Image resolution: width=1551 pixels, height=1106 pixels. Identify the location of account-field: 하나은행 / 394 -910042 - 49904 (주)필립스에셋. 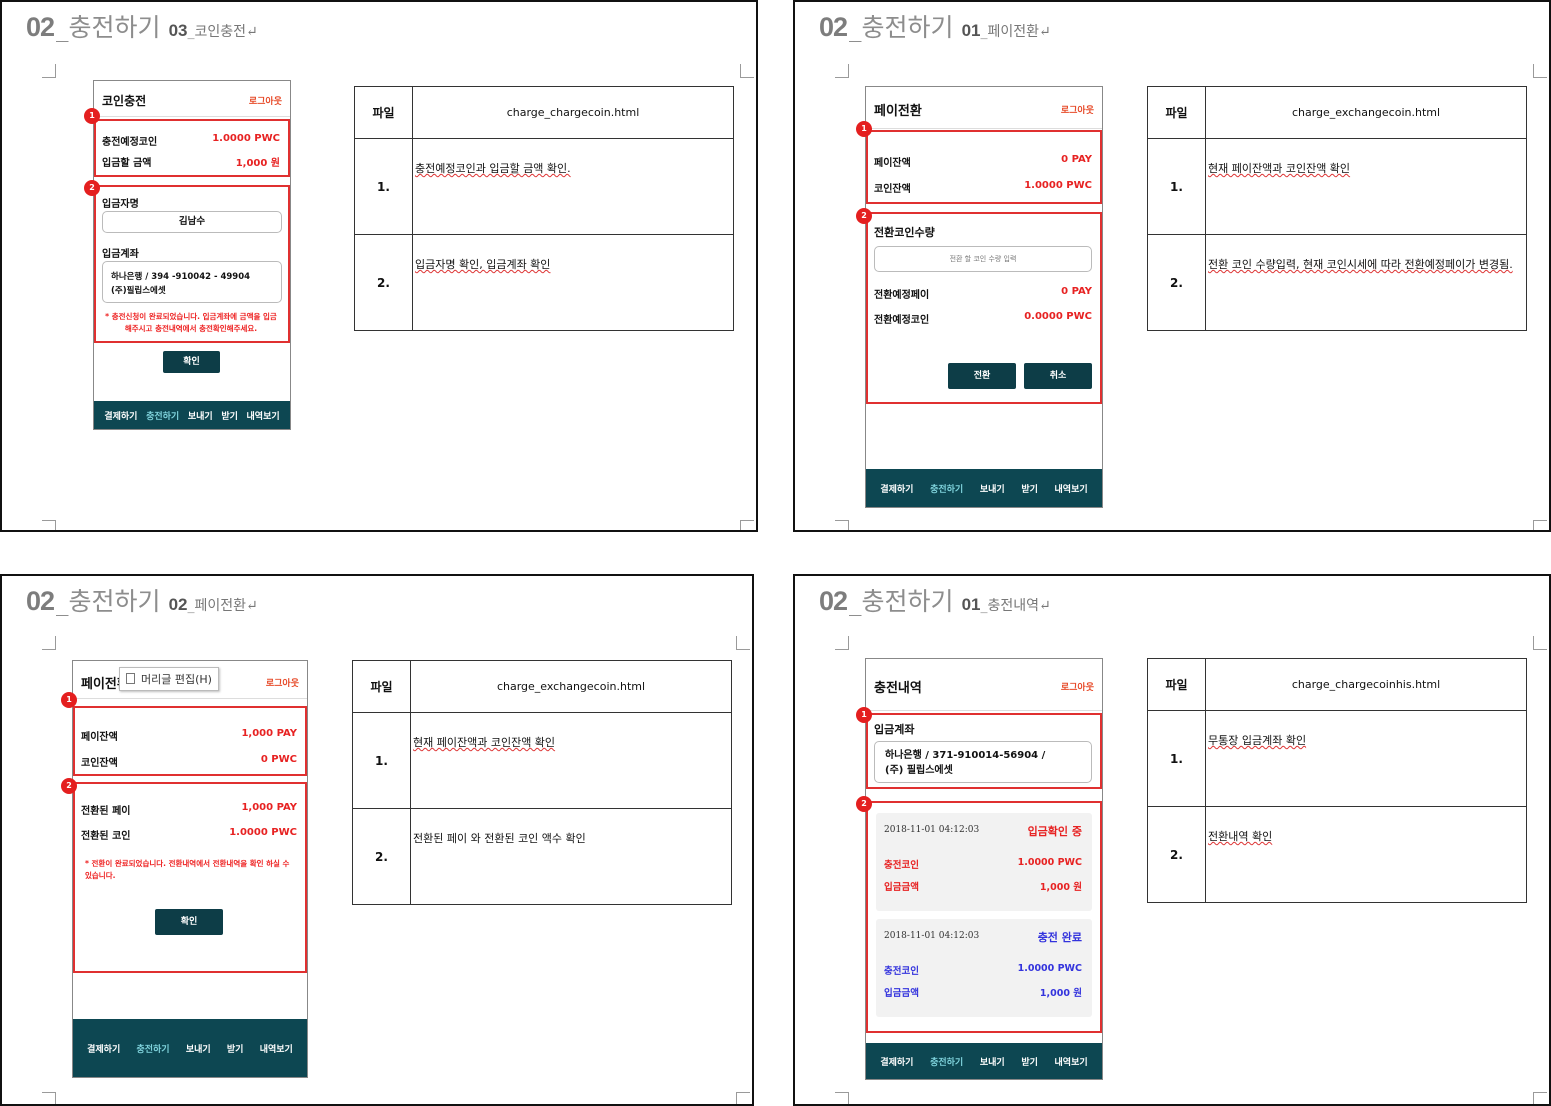
(192, 282).